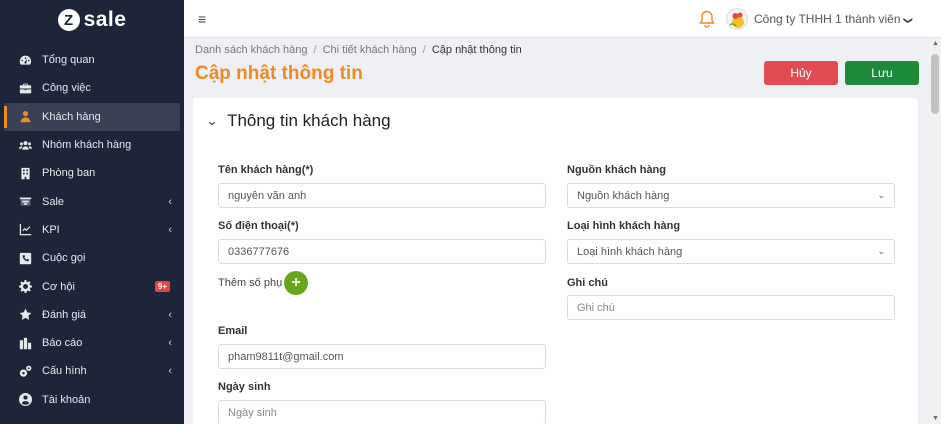  I want to click on avatar, so click(737, 19).